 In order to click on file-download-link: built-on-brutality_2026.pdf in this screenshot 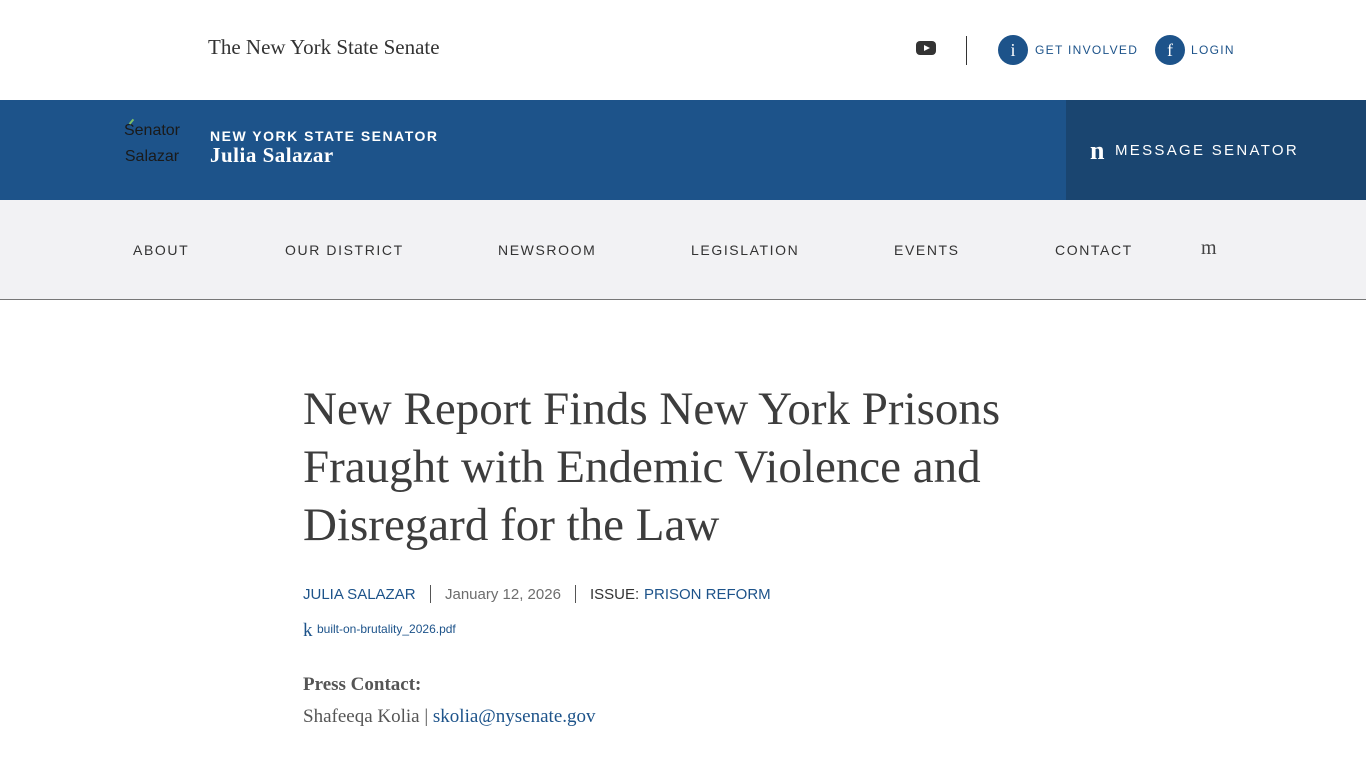, I will do `click(386, 629)`.